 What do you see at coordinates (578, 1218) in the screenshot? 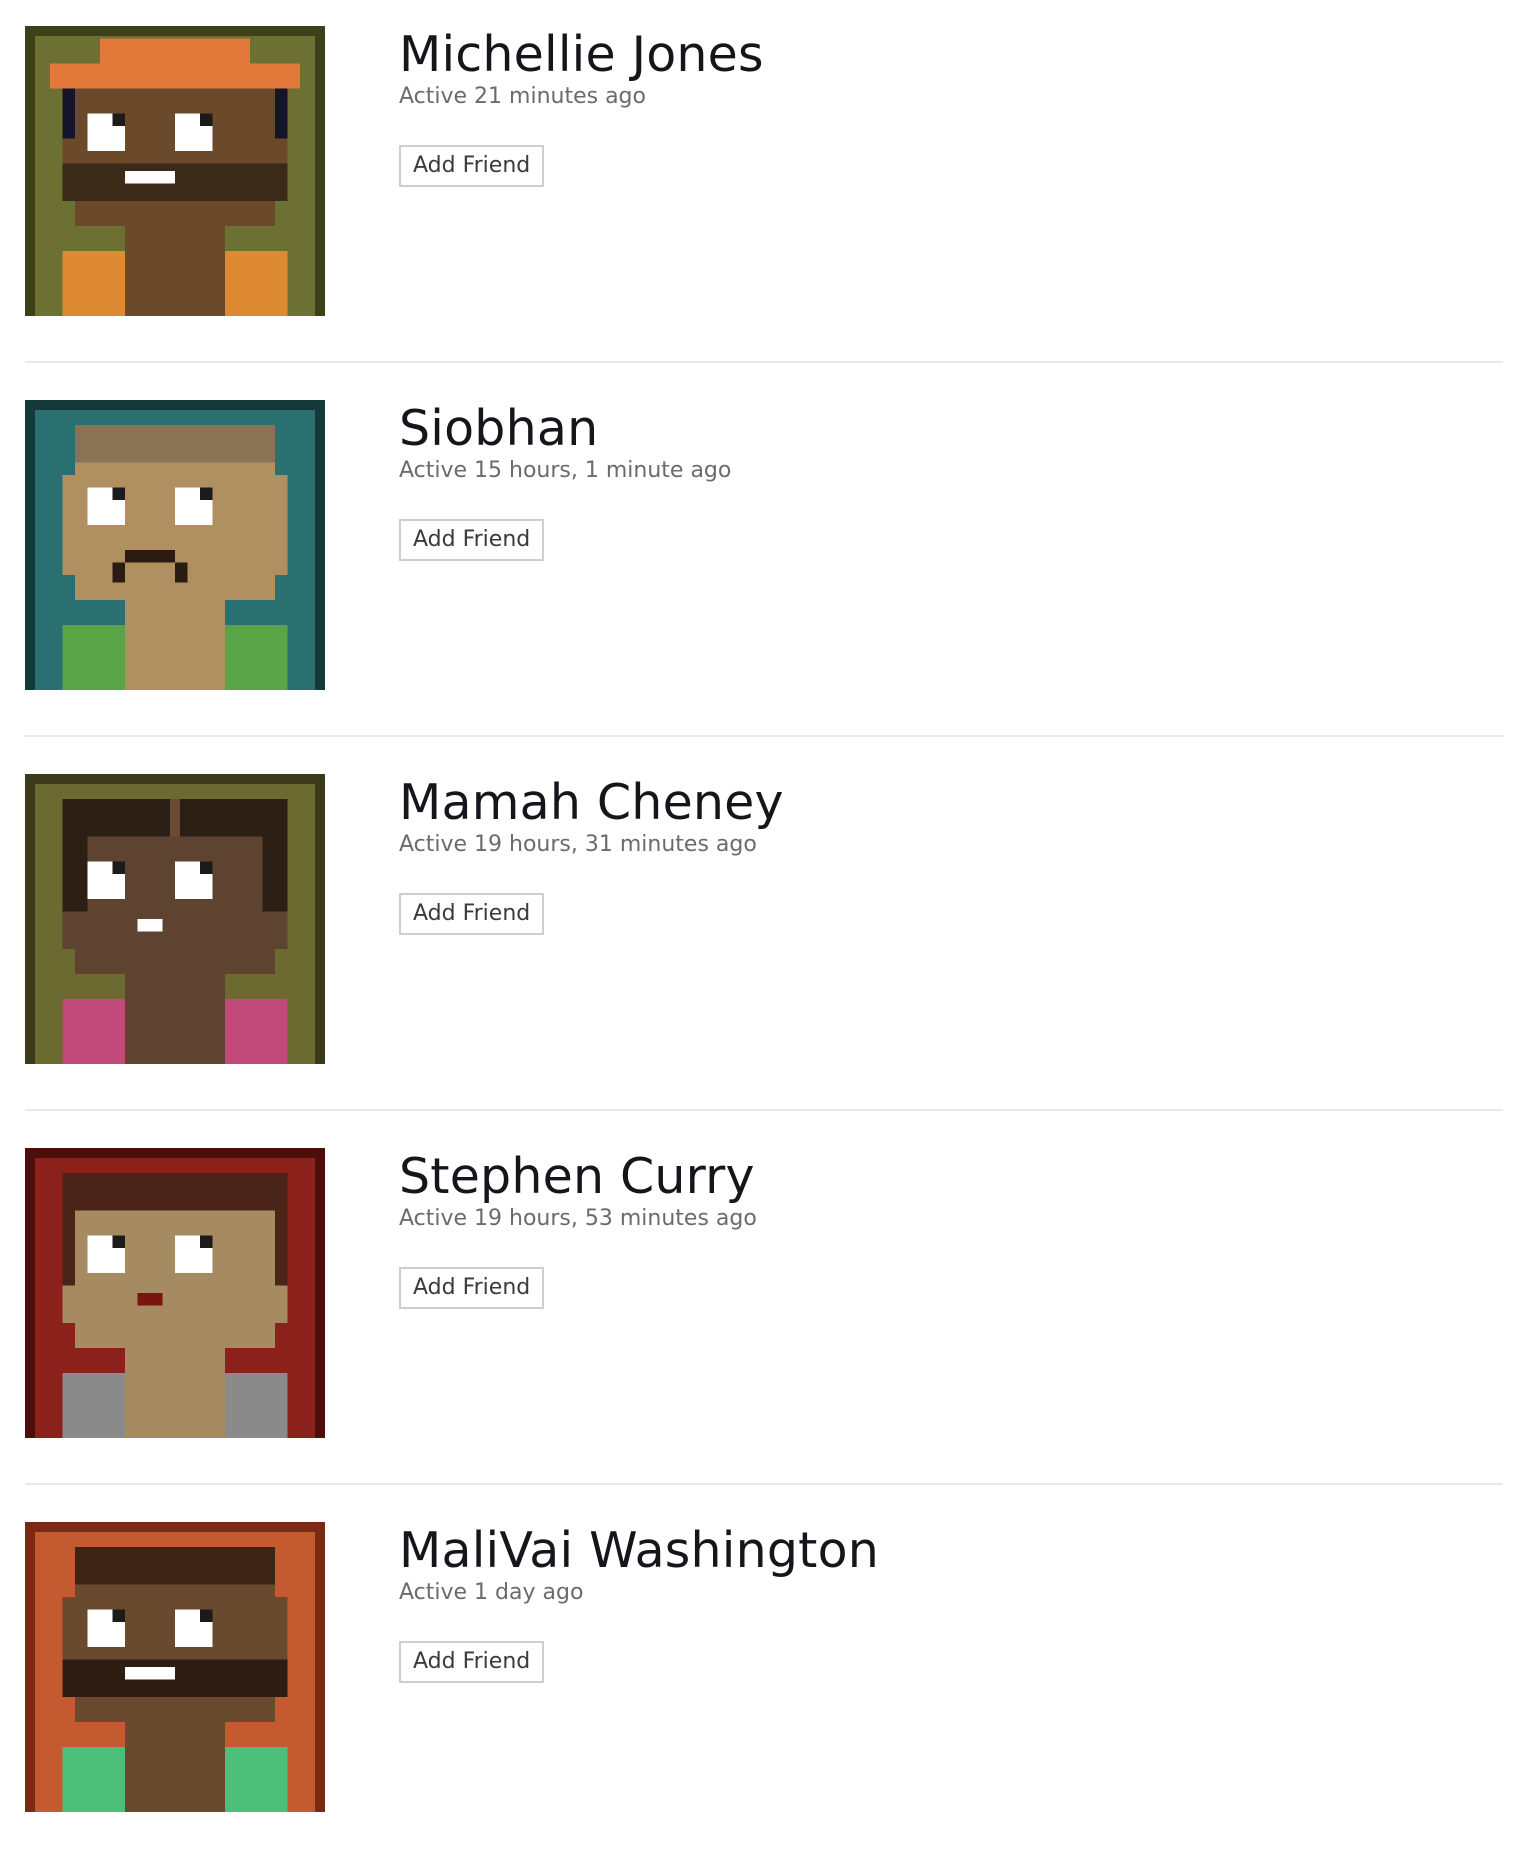
I see `activity-status: Active 19 hours, 53 minutes ago` at bounding box center [578, 1218].